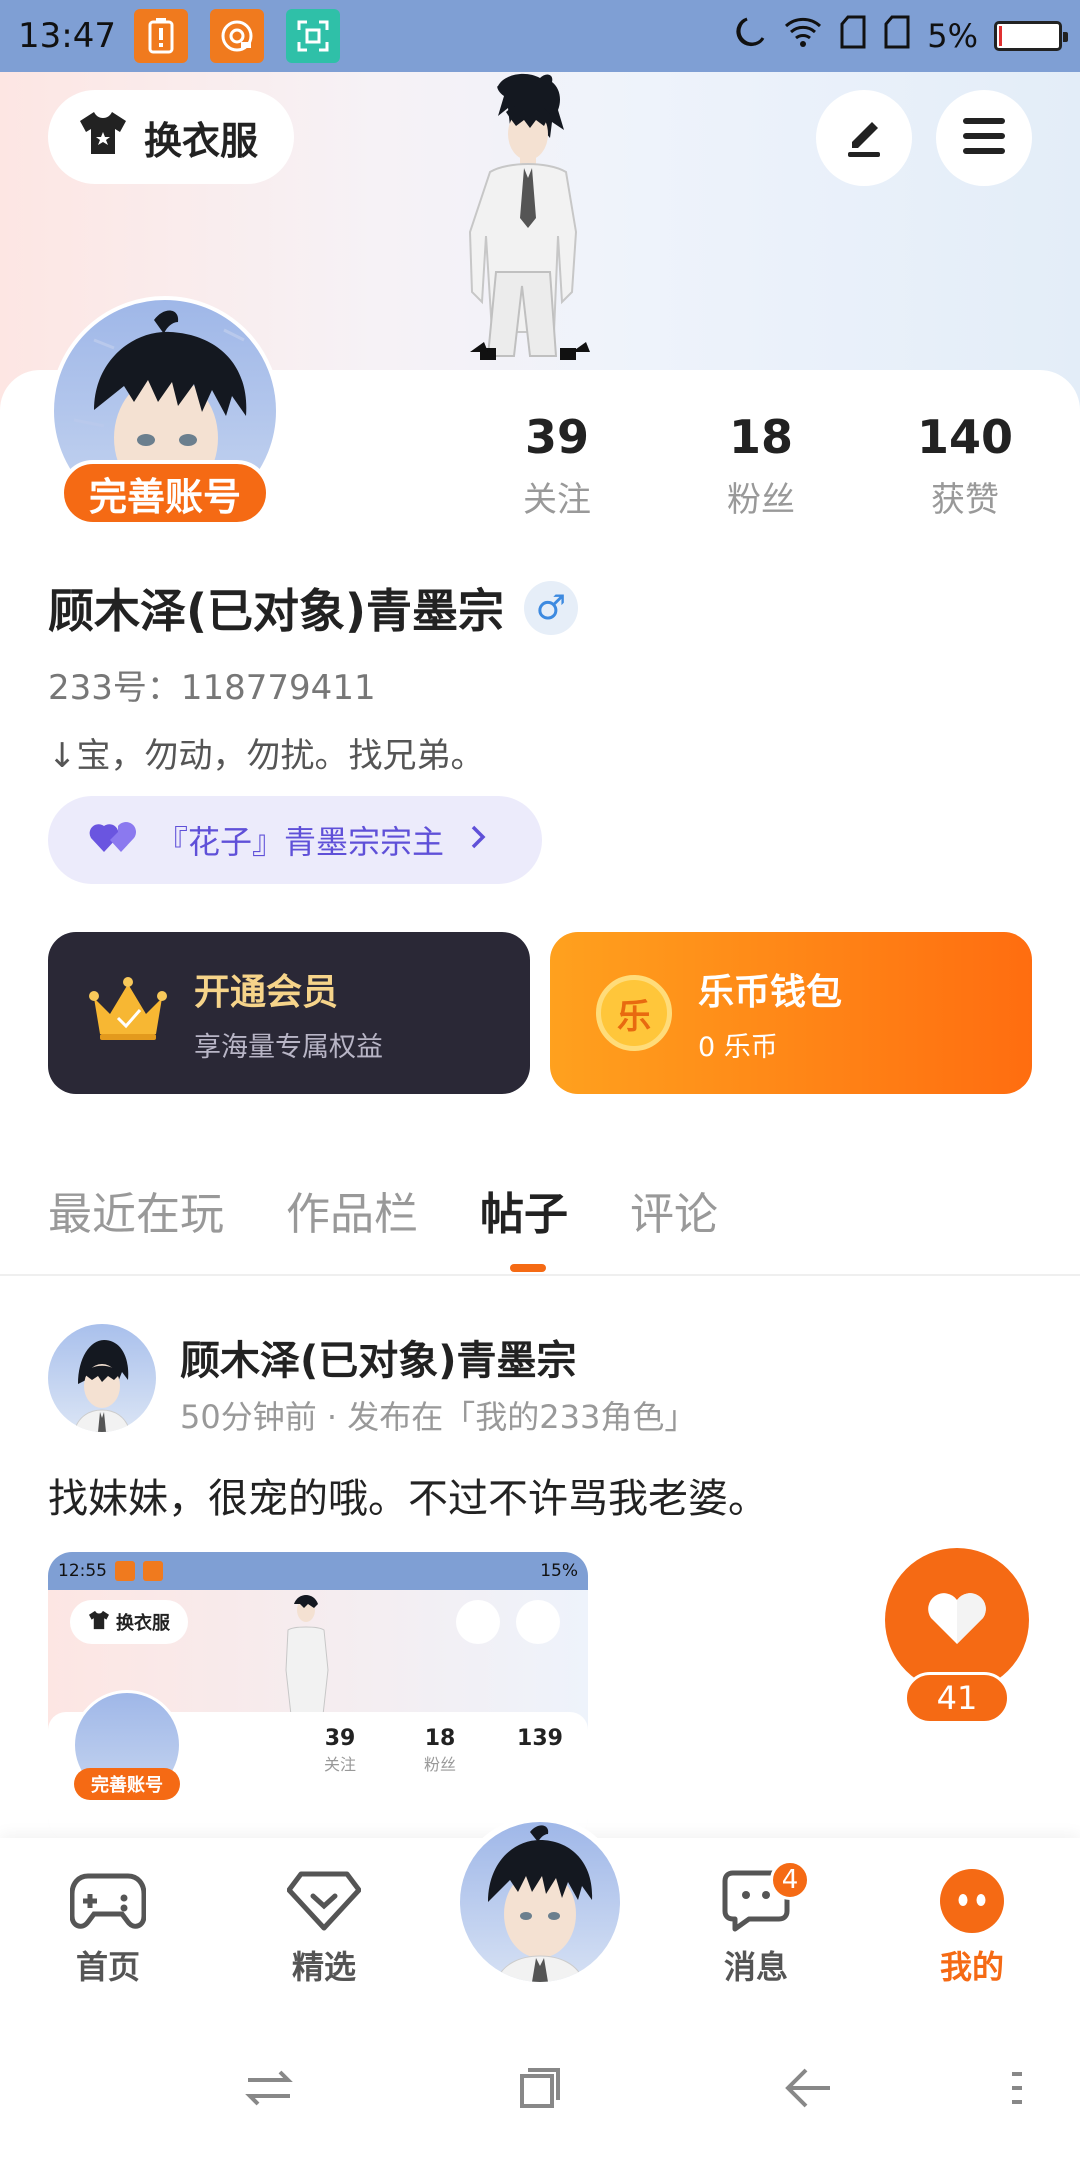 The width and height of the screenshot is (1080, 2160). I want to click on menu-icon, so click(984, 138).